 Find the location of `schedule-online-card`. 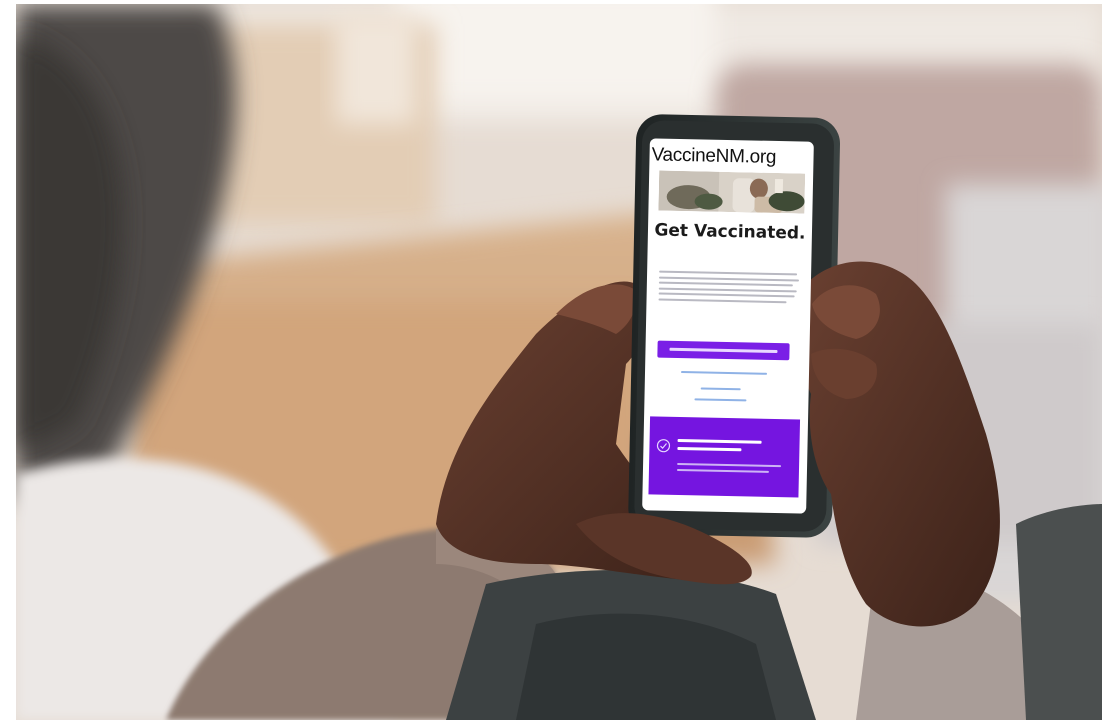

schedule-online-card is located at coordinates (724, 457).